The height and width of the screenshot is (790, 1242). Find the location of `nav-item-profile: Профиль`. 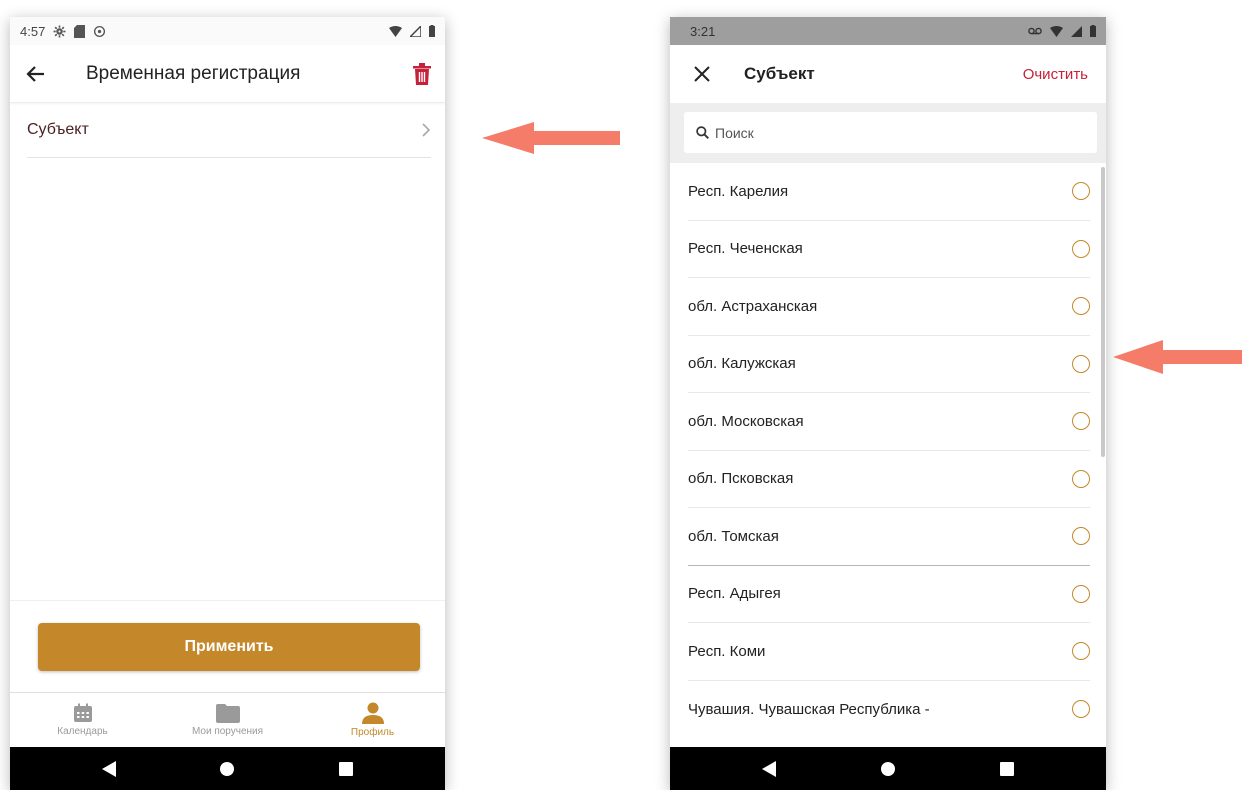

nav-item-profile: Профиль is located at coordinates (372, 720).